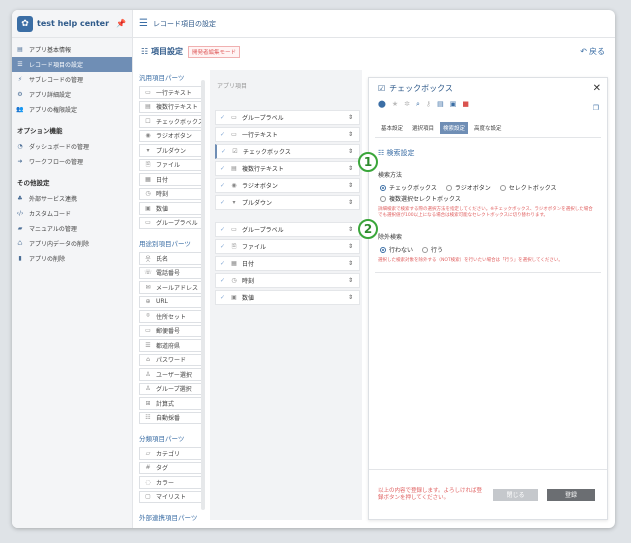 This screenshot has width=631, height=543. What do you see at coordinates (592, 51) in the screenshot?
I see `back-button: ↶ 戻る` at bounding box center [592, 51].